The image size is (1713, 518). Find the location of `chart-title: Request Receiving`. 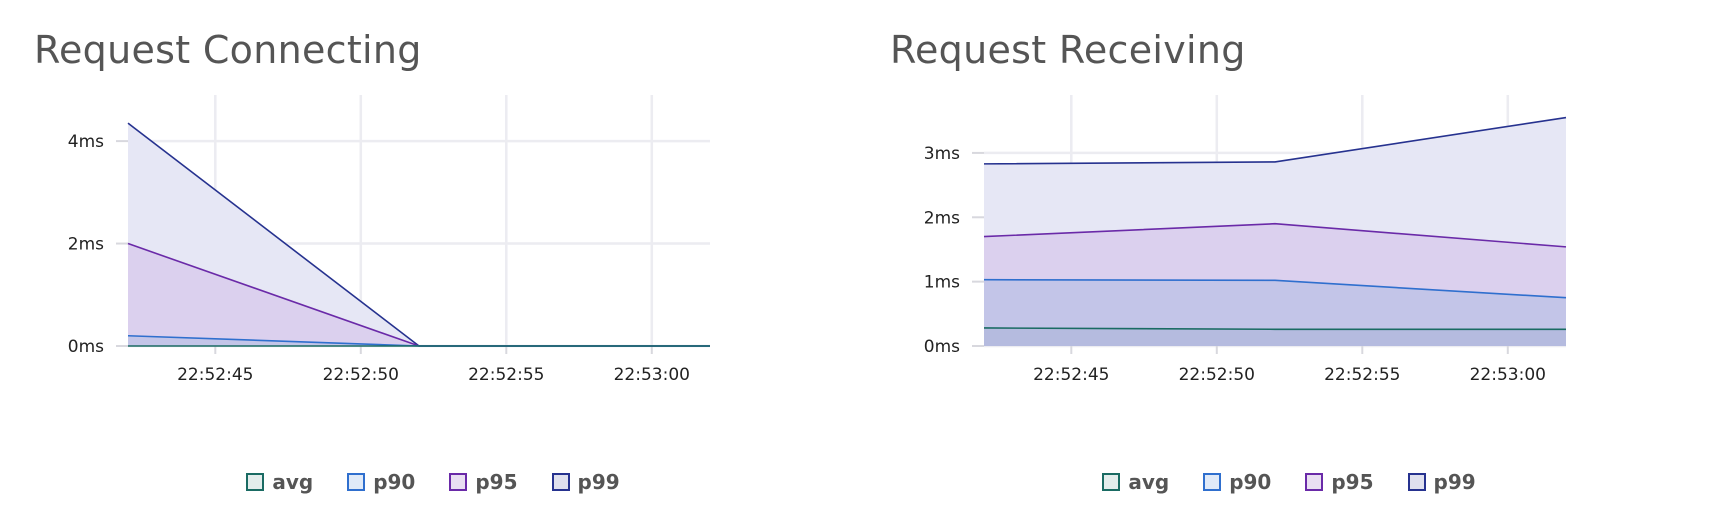

chart-title: Request Receiving is located at coordinates (1068, 50).